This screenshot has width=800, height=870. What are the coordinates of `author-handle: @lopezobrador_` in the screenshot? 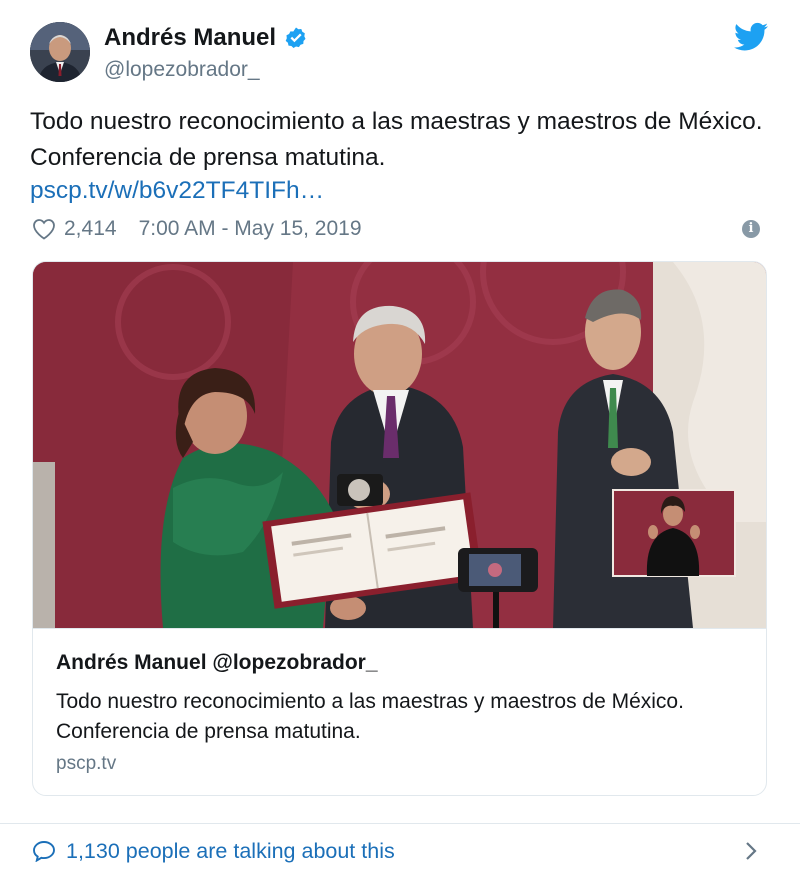 It's located at (182, 70).